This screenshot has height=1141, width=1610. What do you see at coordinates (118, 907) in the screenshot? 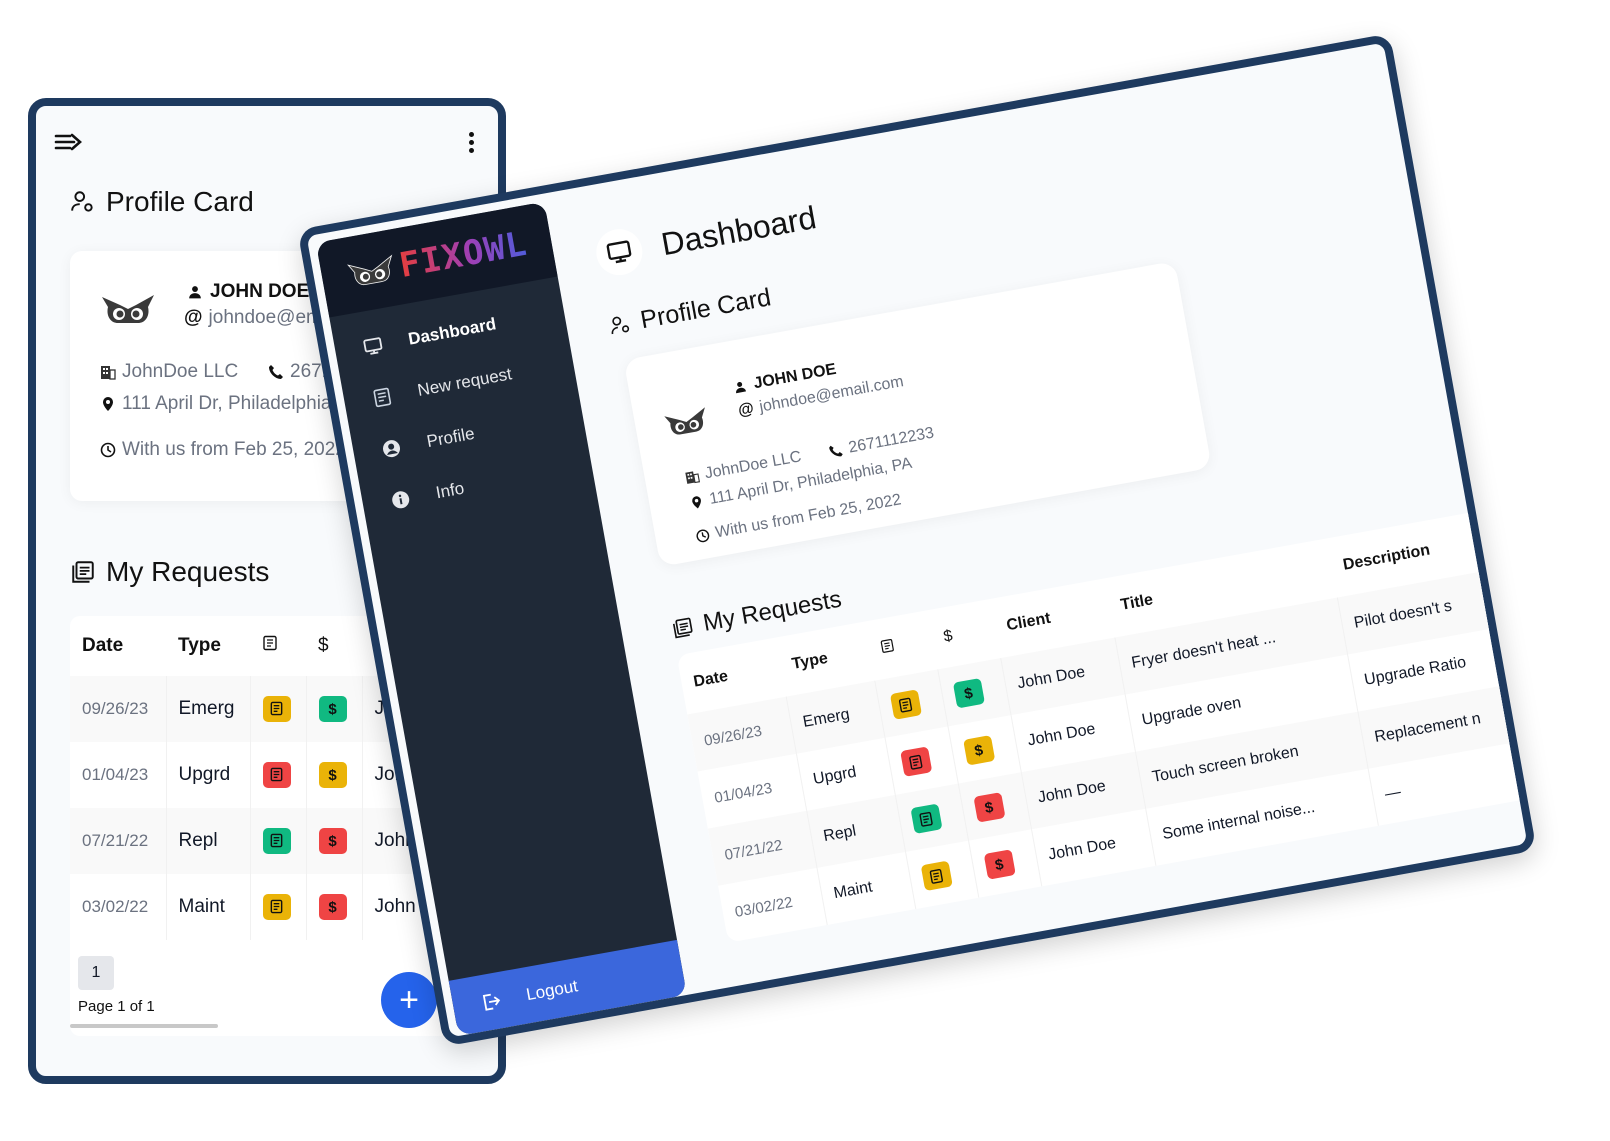
I see `cell-date: 03/02/22` at bounding box center [118, 907].